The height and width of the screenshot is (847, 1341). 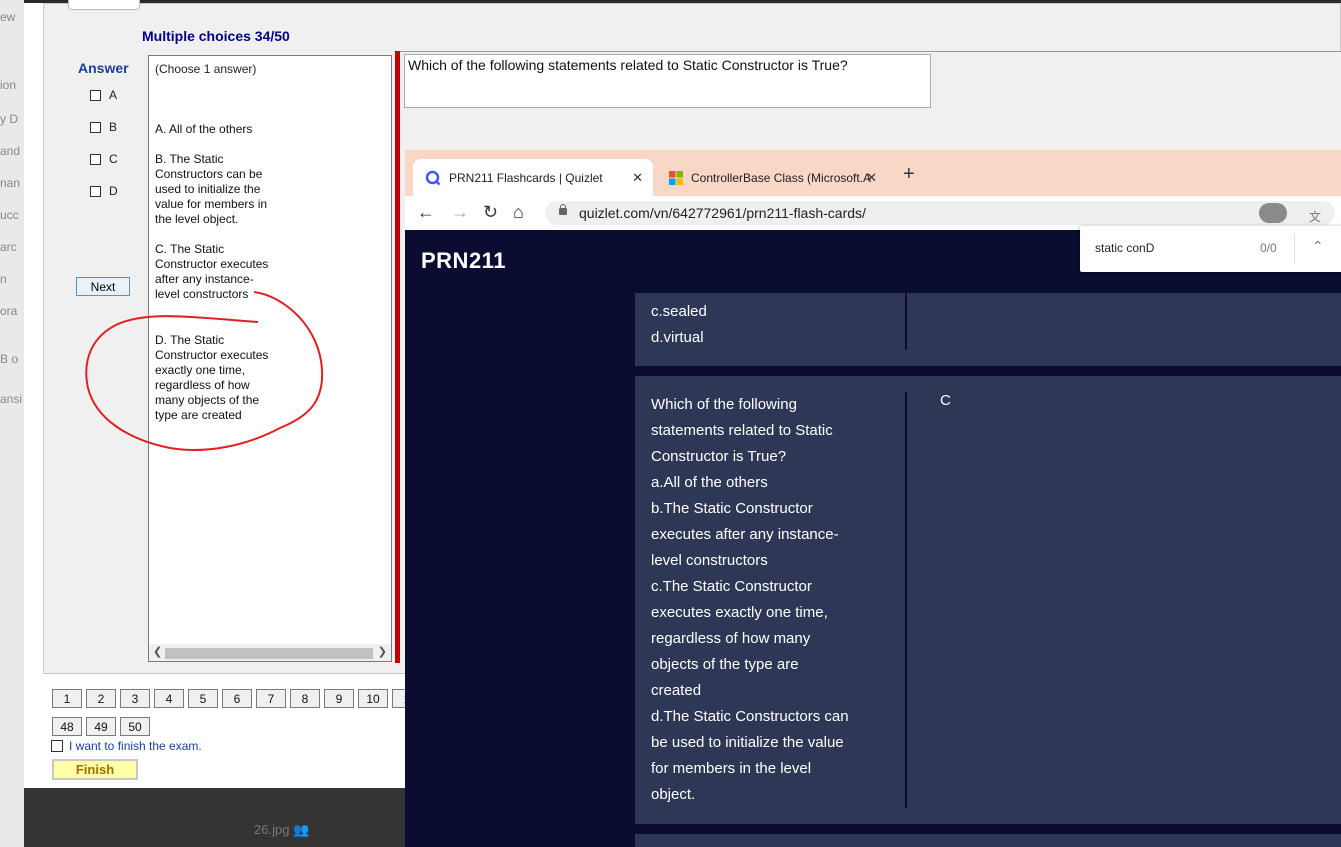 What do you see at coordinates (426, 212) in the screenshot?
I see `back-arrow-icon: ←` at bounding box center [426, 212].